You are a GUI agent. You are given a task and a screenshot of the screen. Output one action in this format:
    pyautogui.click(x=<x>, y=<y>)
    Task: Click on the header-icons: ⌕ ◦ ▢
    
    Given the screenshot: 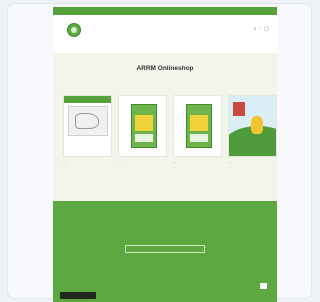 What is the action you would take?
    pyautogui.click(x=261, y=29)
    